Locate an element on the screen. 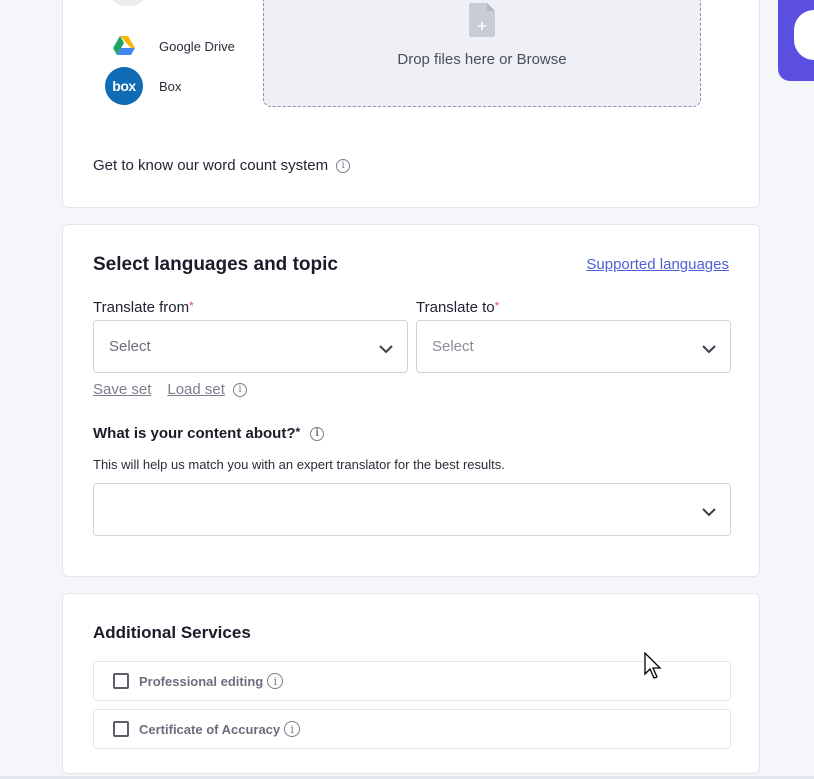 The image size is (814, 779). language-set-links: Save set Load set i is located at coordinates (170, 389).